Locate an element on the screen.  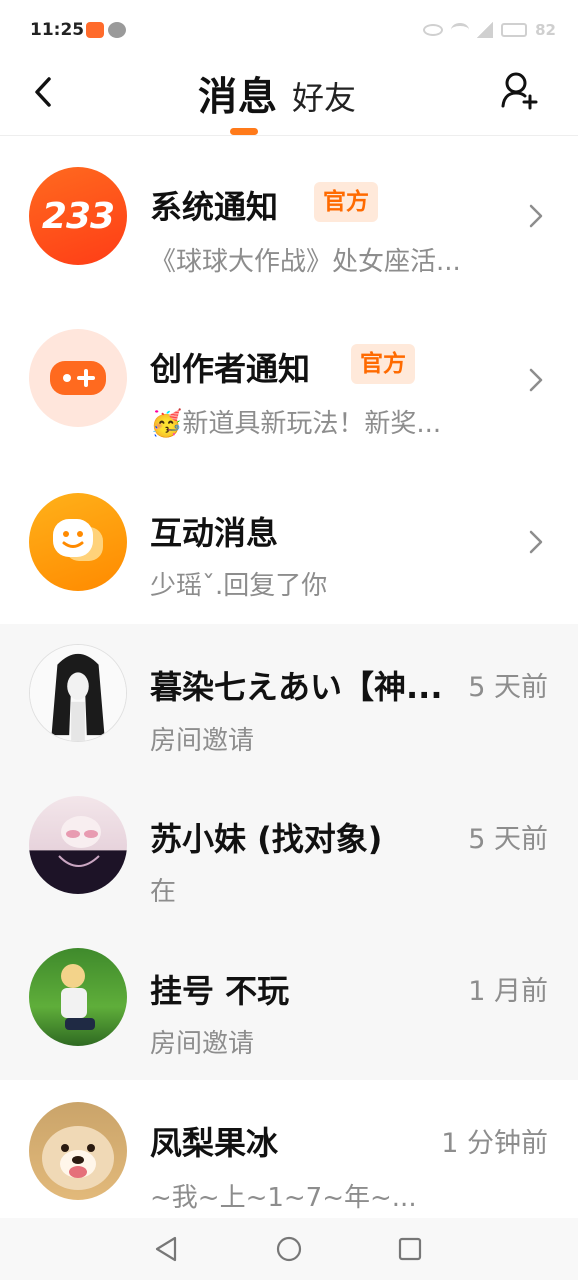
wifi-icon is located at coordinates (460, 30).